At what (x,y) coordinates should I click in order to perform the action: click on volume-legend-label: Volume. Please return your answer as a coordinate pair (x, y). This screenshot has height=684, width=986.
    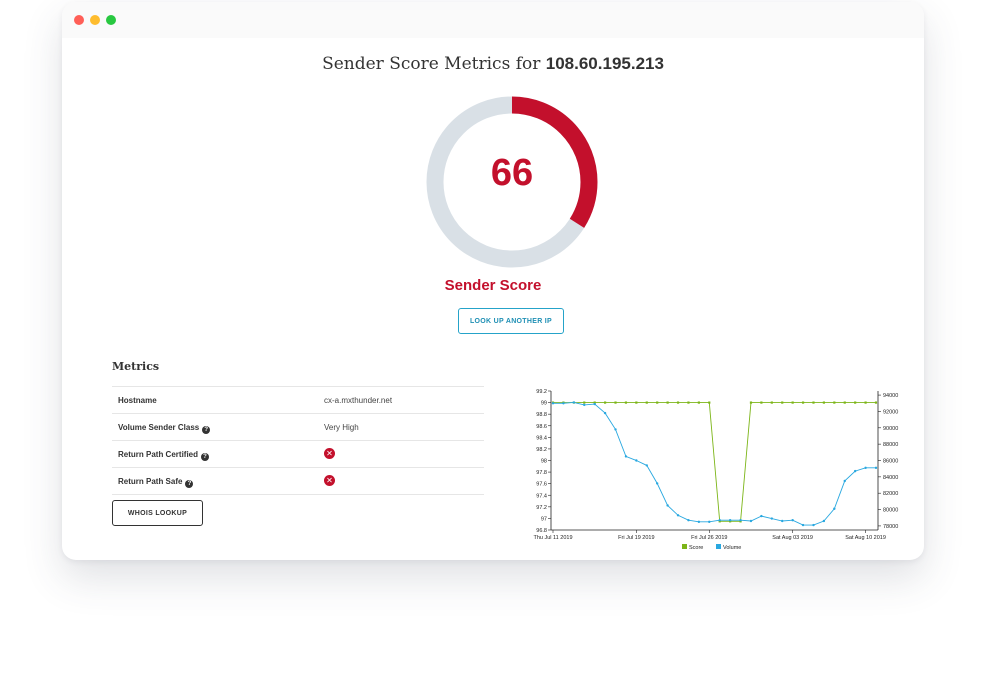
    Looking at the image, I should click on (732, 548).